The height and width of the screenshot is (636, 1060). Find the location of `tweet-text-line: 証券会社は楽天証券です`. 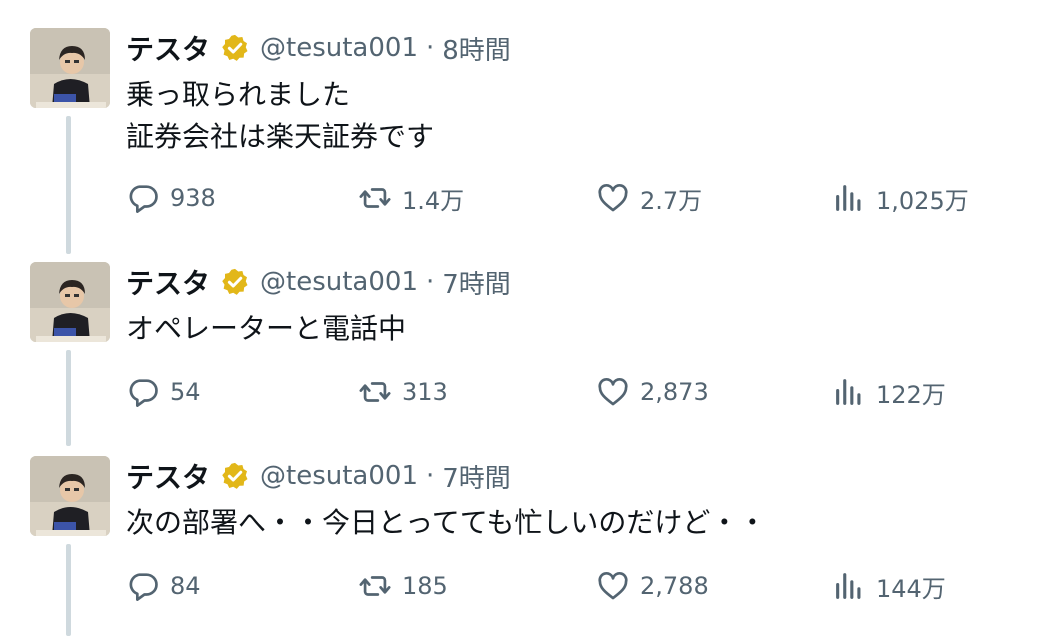

tweet-text-line: 証券会社は楽天証券です is located at coordinates (280, 136).